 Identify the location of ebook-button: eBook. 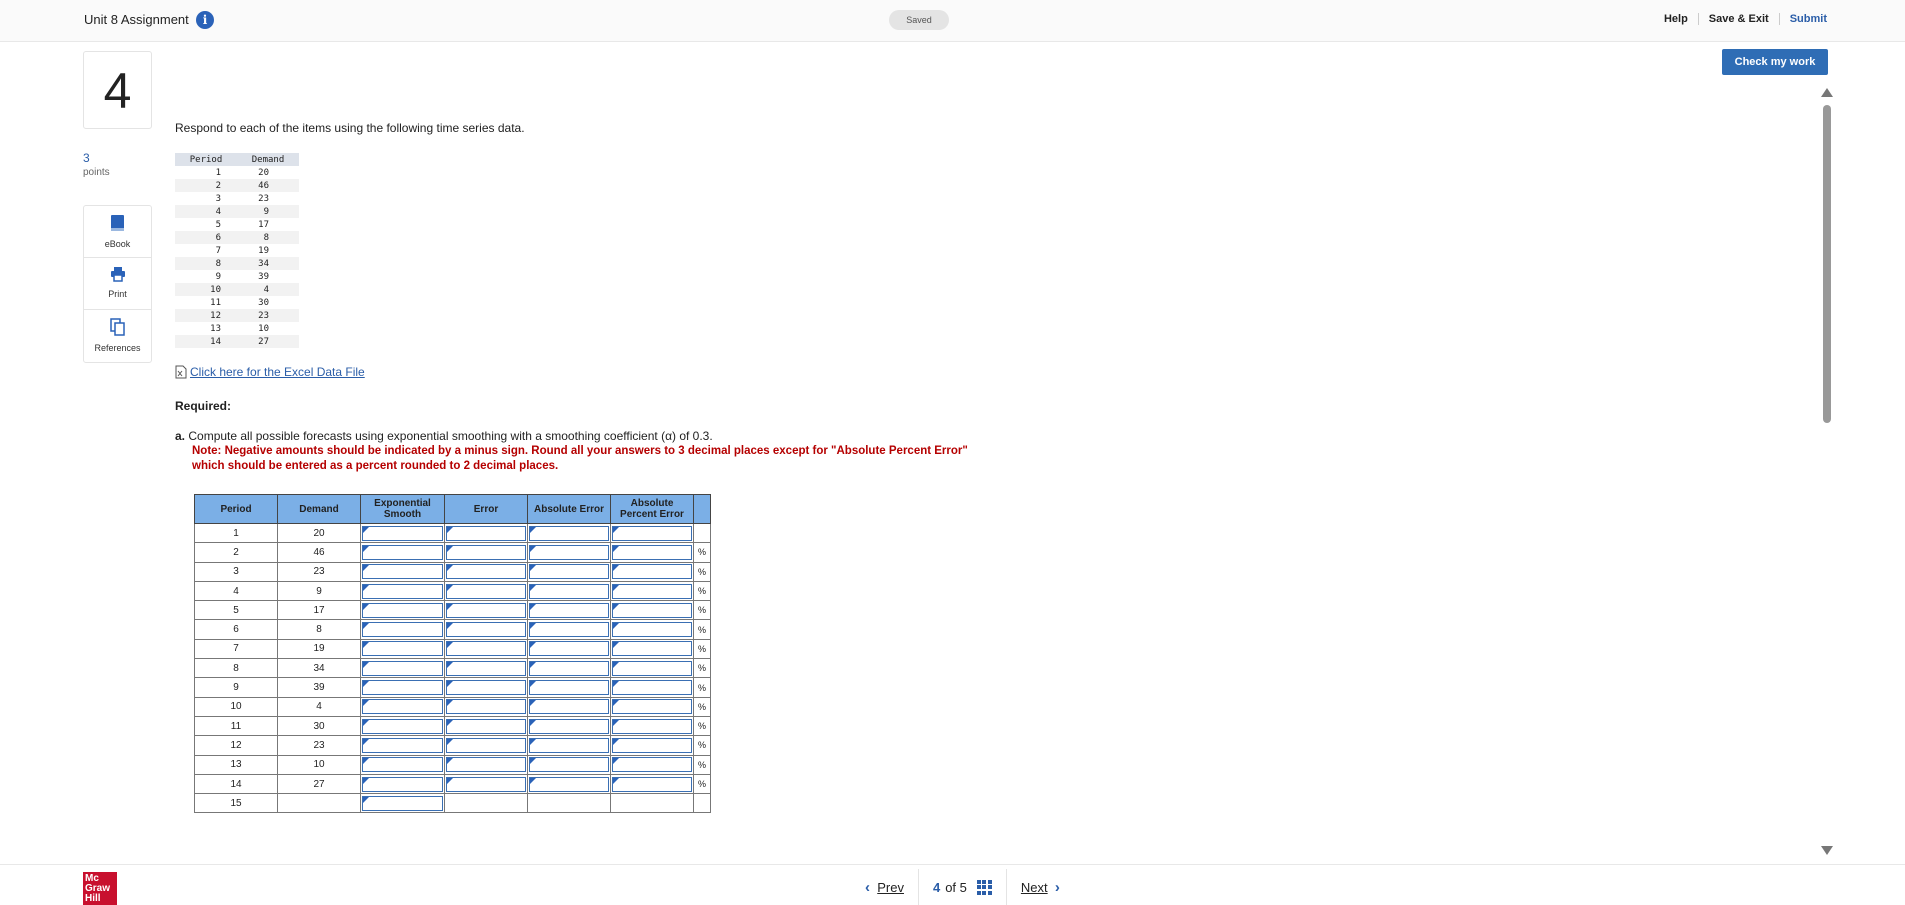
(117, 232).